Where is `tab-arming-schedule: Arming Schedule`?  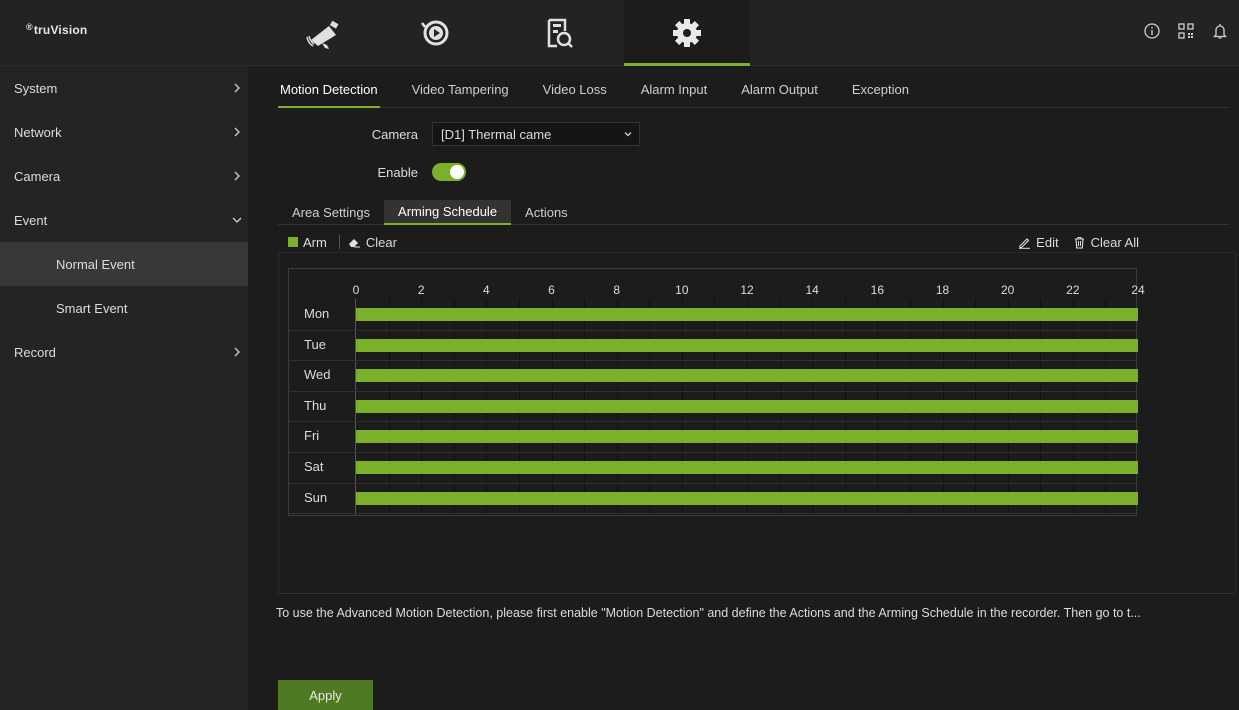
tab-arming-schedule: Arming Schedule is located at coordinates (448, 212).